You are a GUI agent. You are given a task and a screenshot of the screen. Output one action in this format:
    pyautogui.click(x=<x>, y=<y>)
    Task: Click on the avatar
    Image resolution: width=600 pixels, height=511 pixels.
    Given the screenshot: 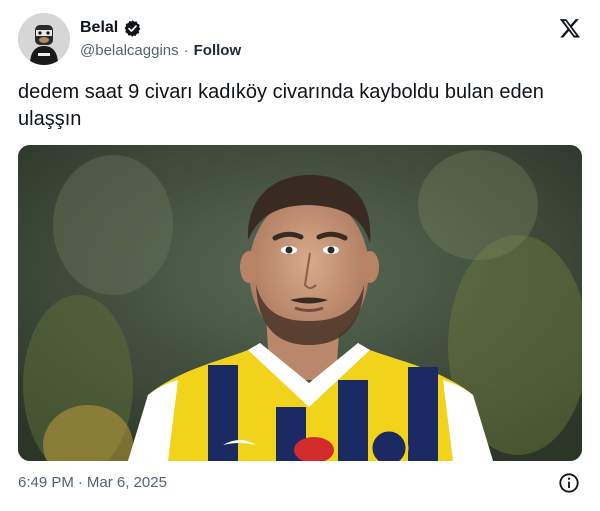 What is the action you would take?
    pyautogui.click(x=44, y=39)
    